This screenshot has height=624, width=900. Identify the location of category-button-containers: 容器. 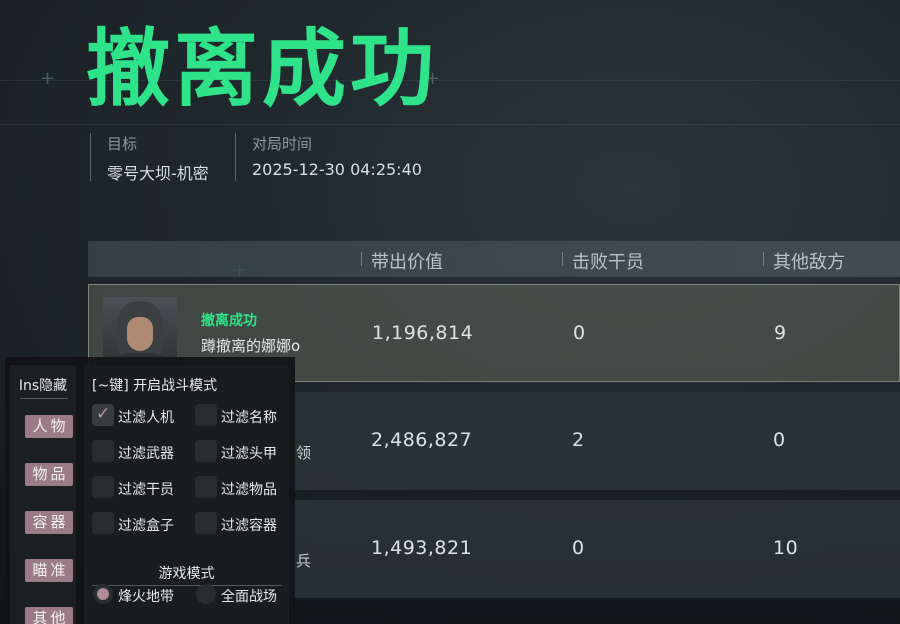
(49, 522).